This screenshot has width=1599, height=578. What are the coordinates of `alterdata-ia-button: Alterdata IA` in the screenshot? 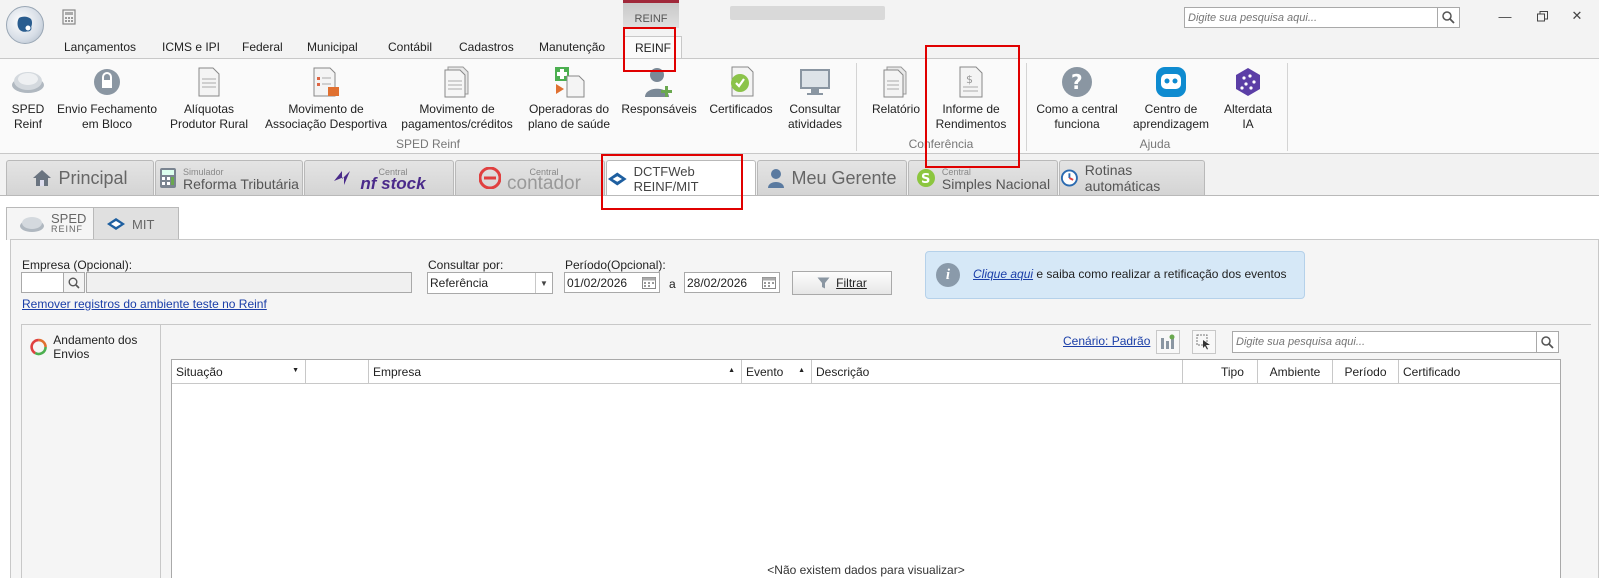 It's located at (1248, 98).